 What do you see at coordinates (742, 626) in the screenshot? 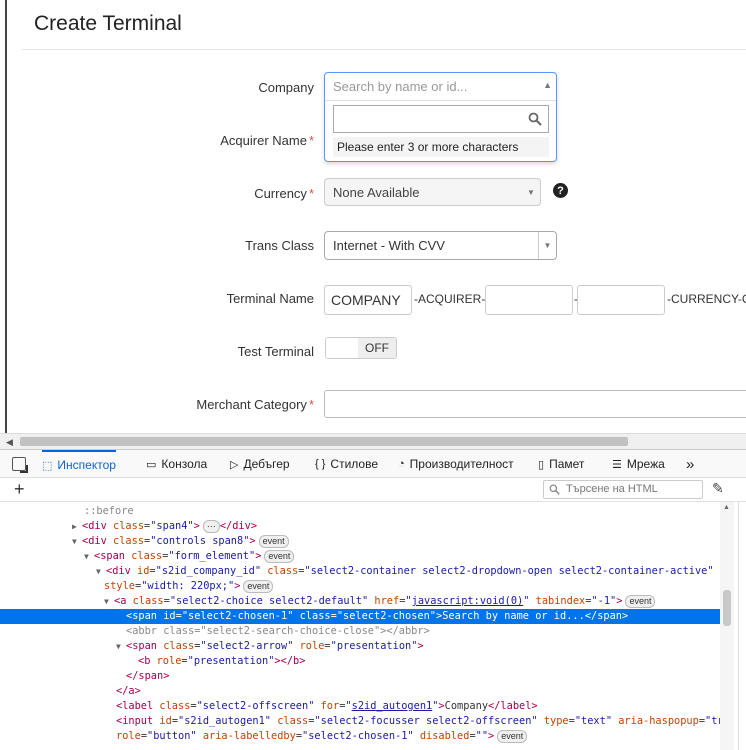
I see `rules-side-panel` at bounding box center [742, 626].